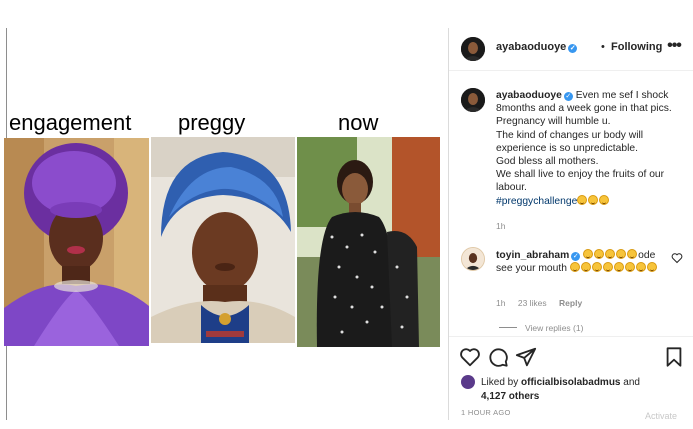  What do you see at coordinates (473, 49) in the screenshot?
I see `author-avatar` at bounding box center [473, 49].